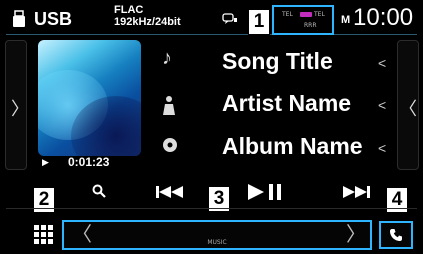 The height and width of the screenshot is (254, 423). What do you see at coordinates (397, 200) in the screenshot?
I see `callout-4: 4` at bounding box center [397, 200].